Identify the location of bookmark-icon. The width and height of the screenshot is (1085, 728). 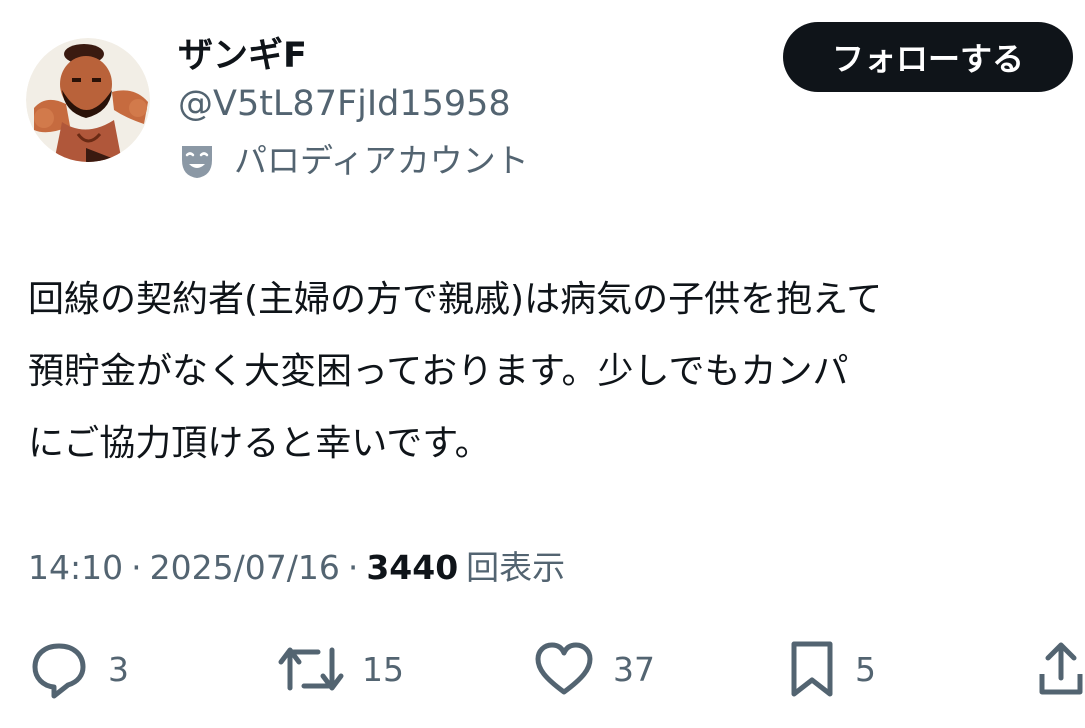
(812, 669).